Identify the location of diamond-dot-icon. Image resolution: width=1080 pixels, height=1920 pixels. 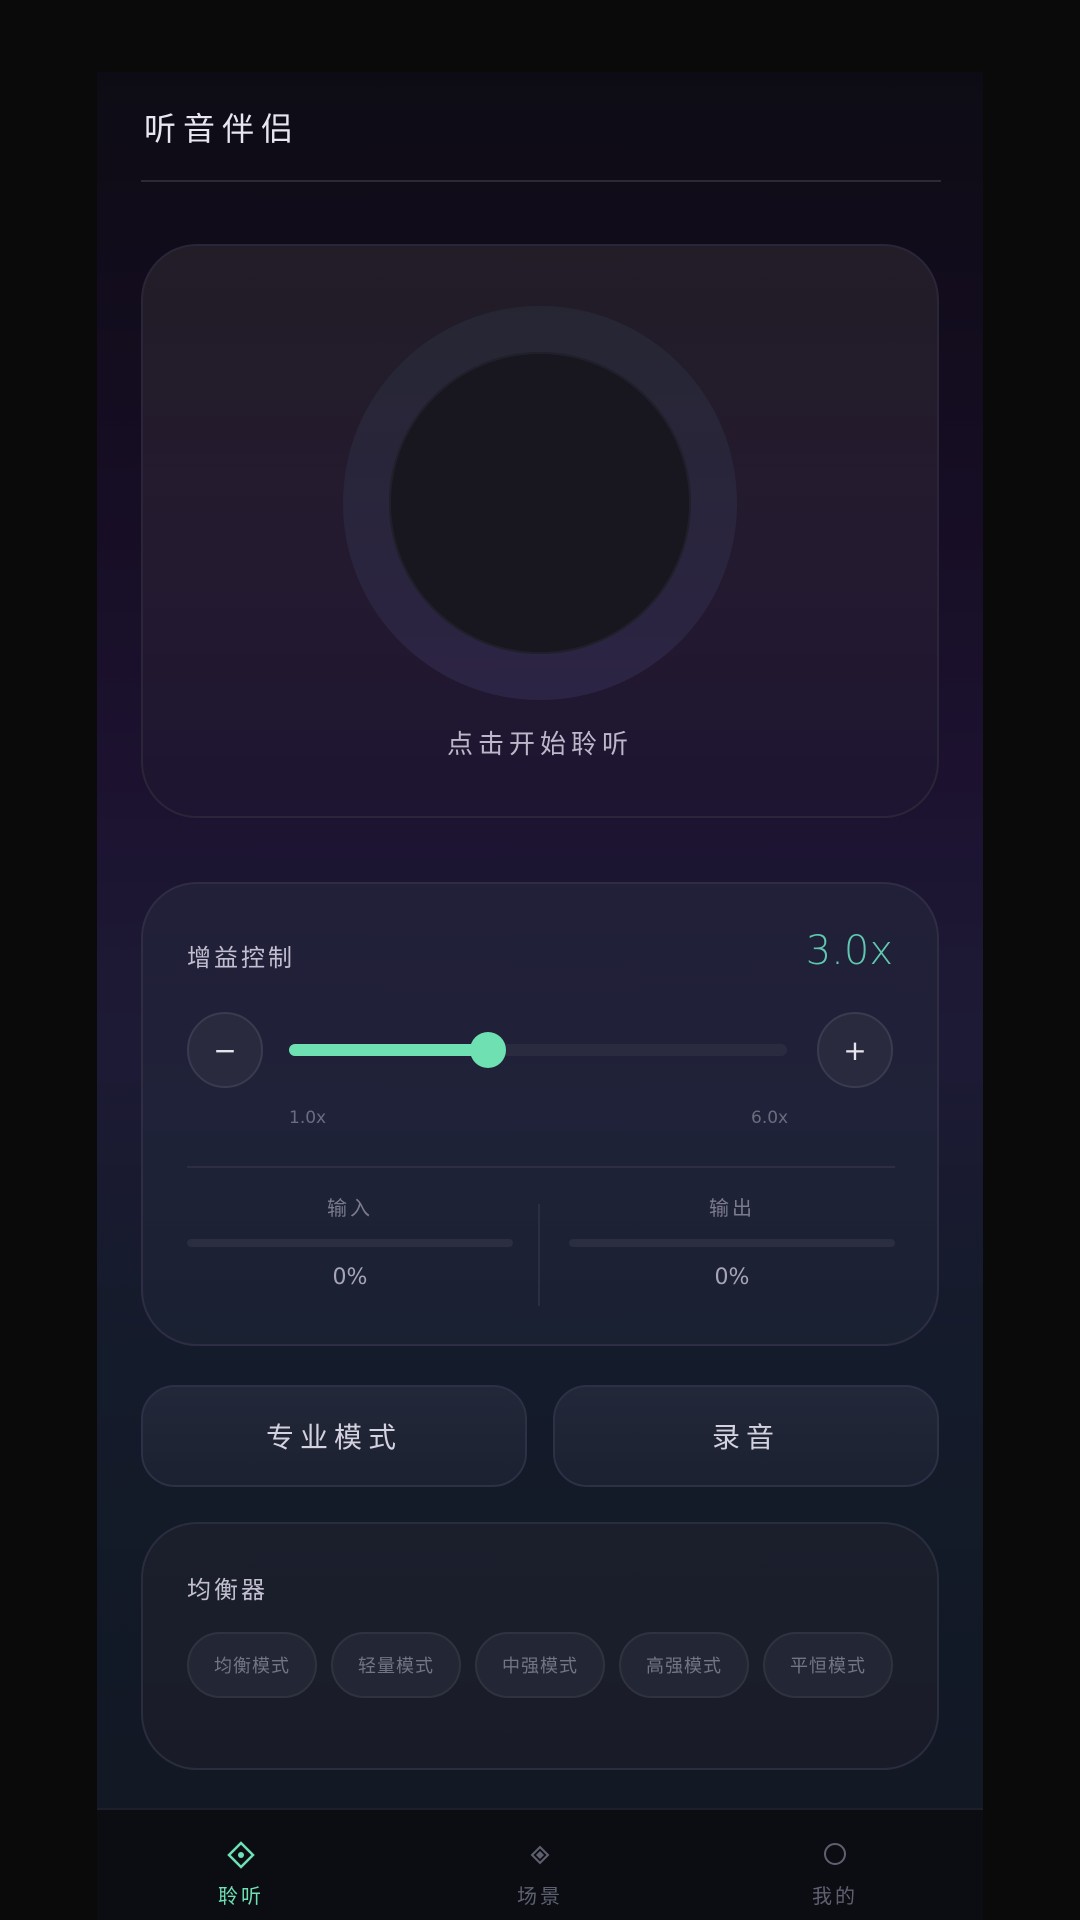
(241, 1855).